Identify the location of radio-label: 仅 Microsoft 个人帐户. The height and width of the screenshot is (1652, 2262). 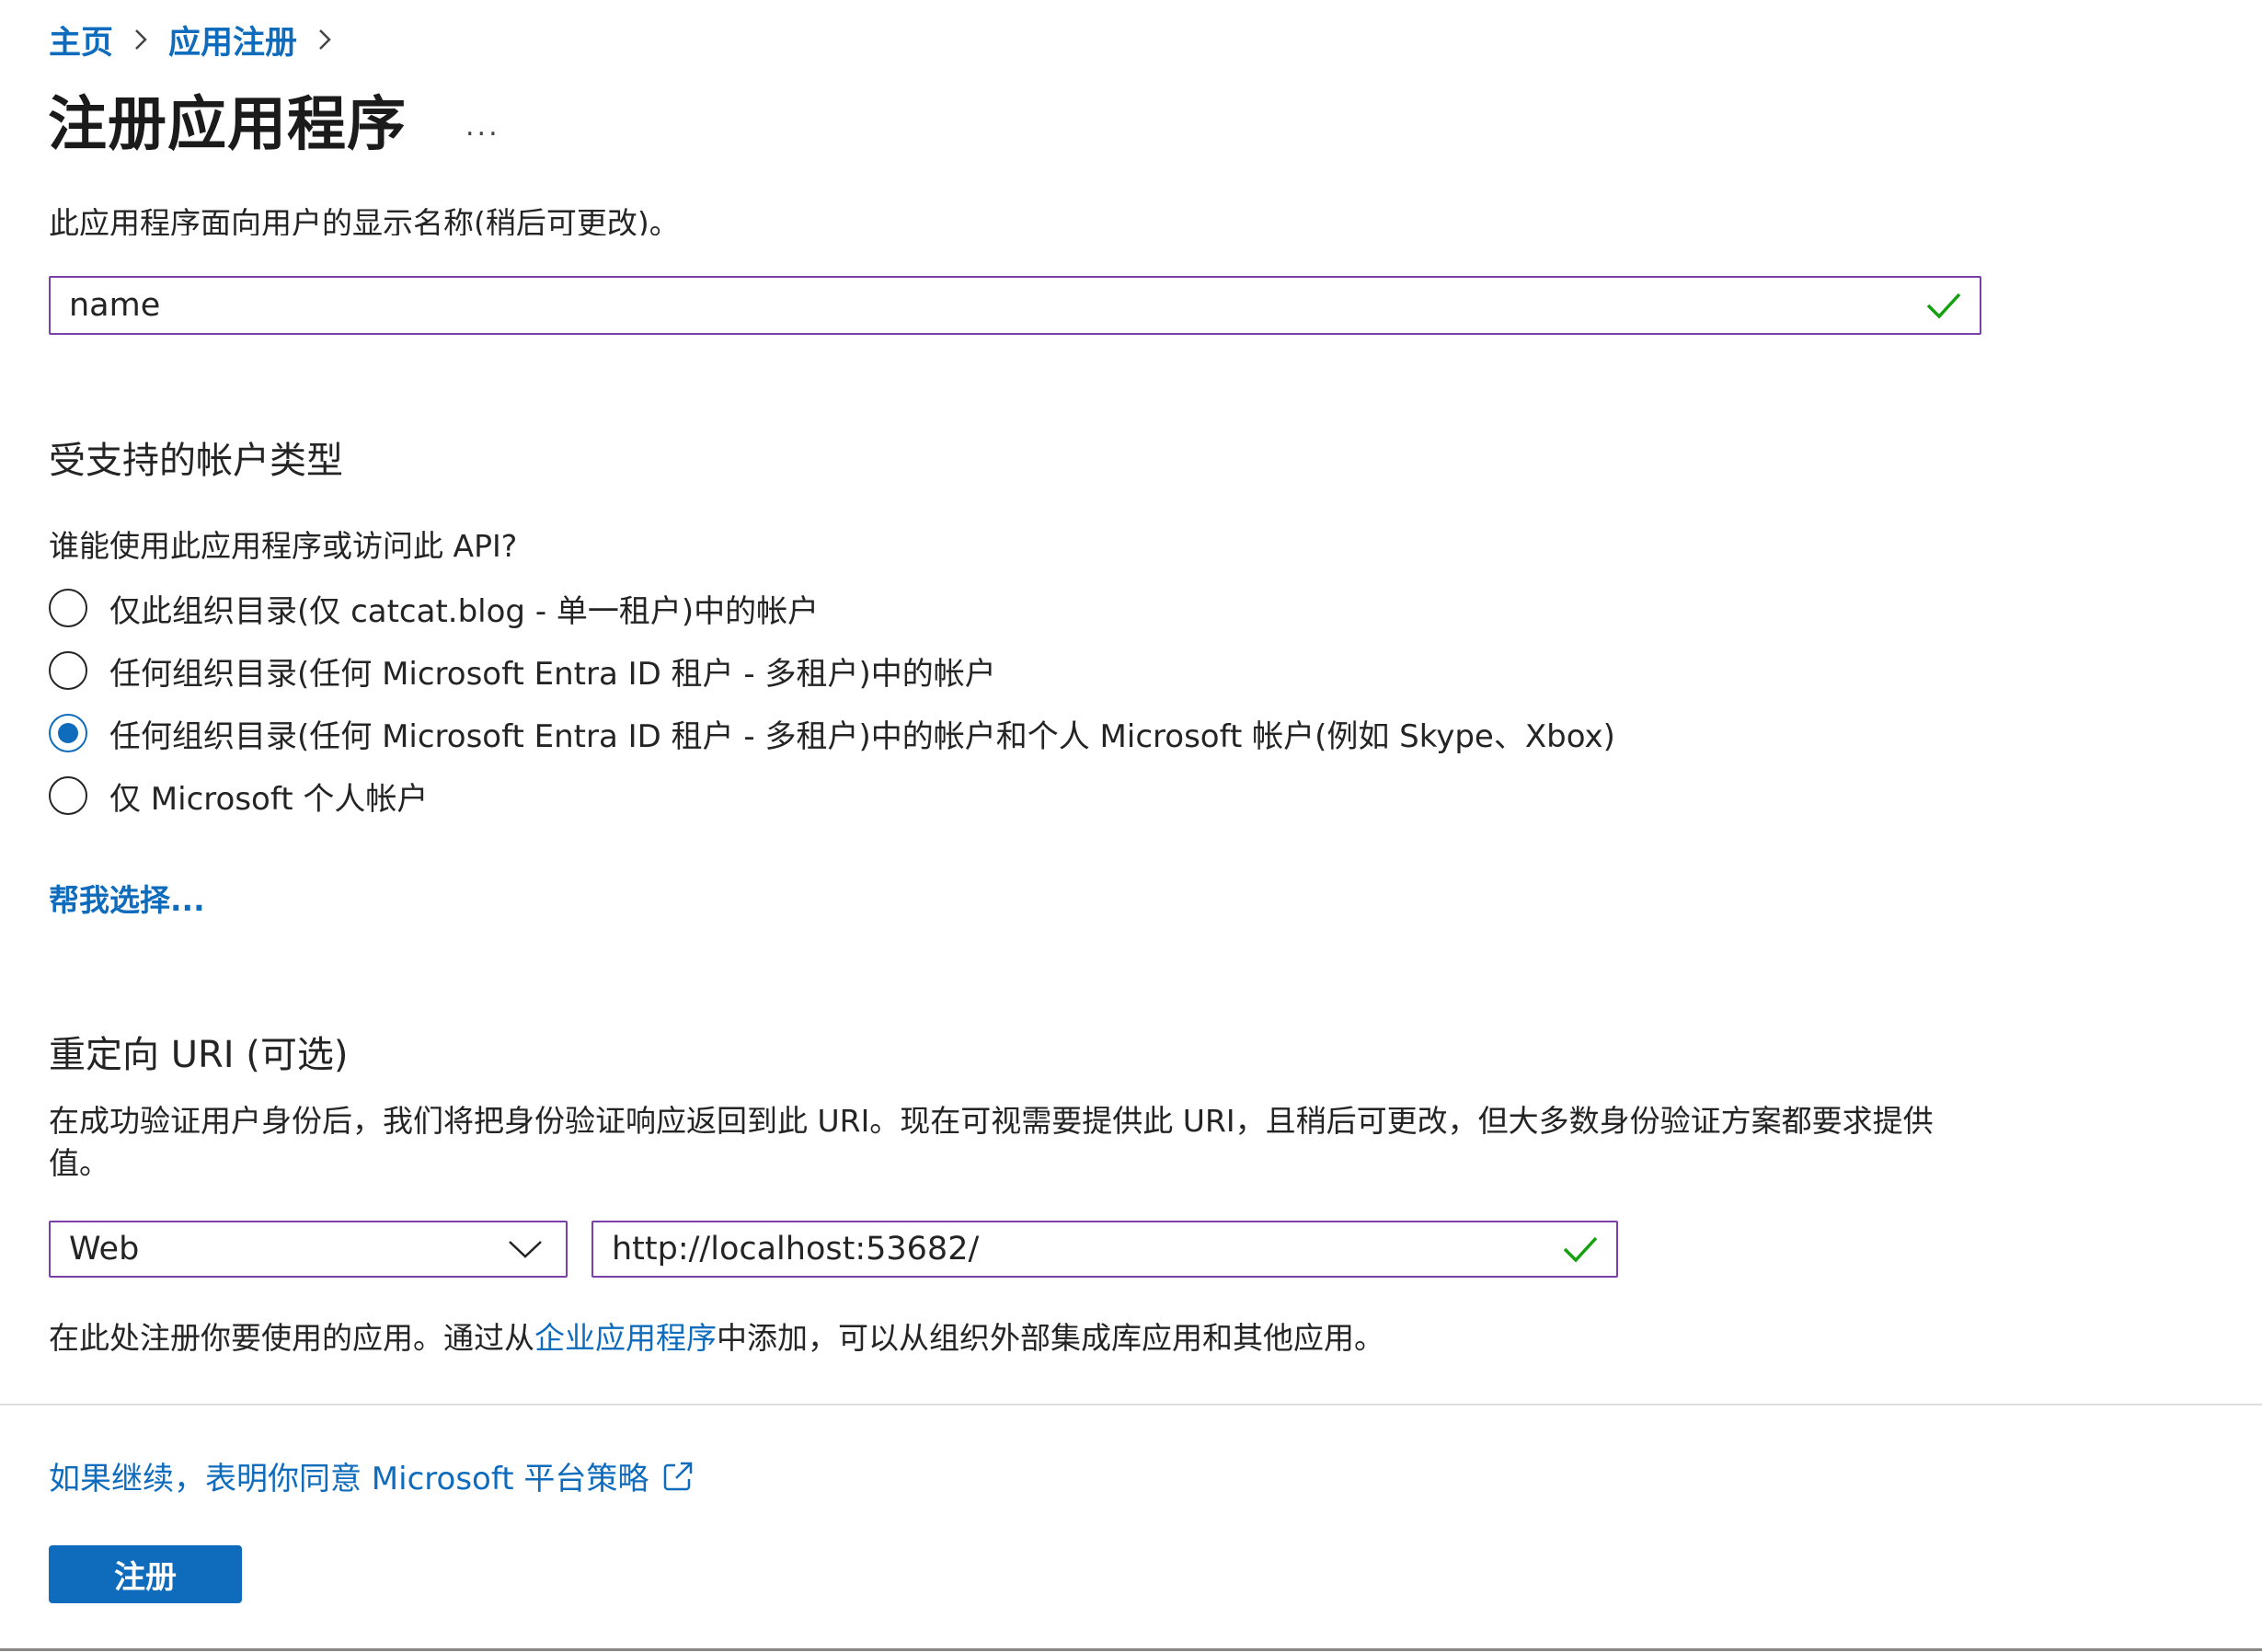
(269, 799).